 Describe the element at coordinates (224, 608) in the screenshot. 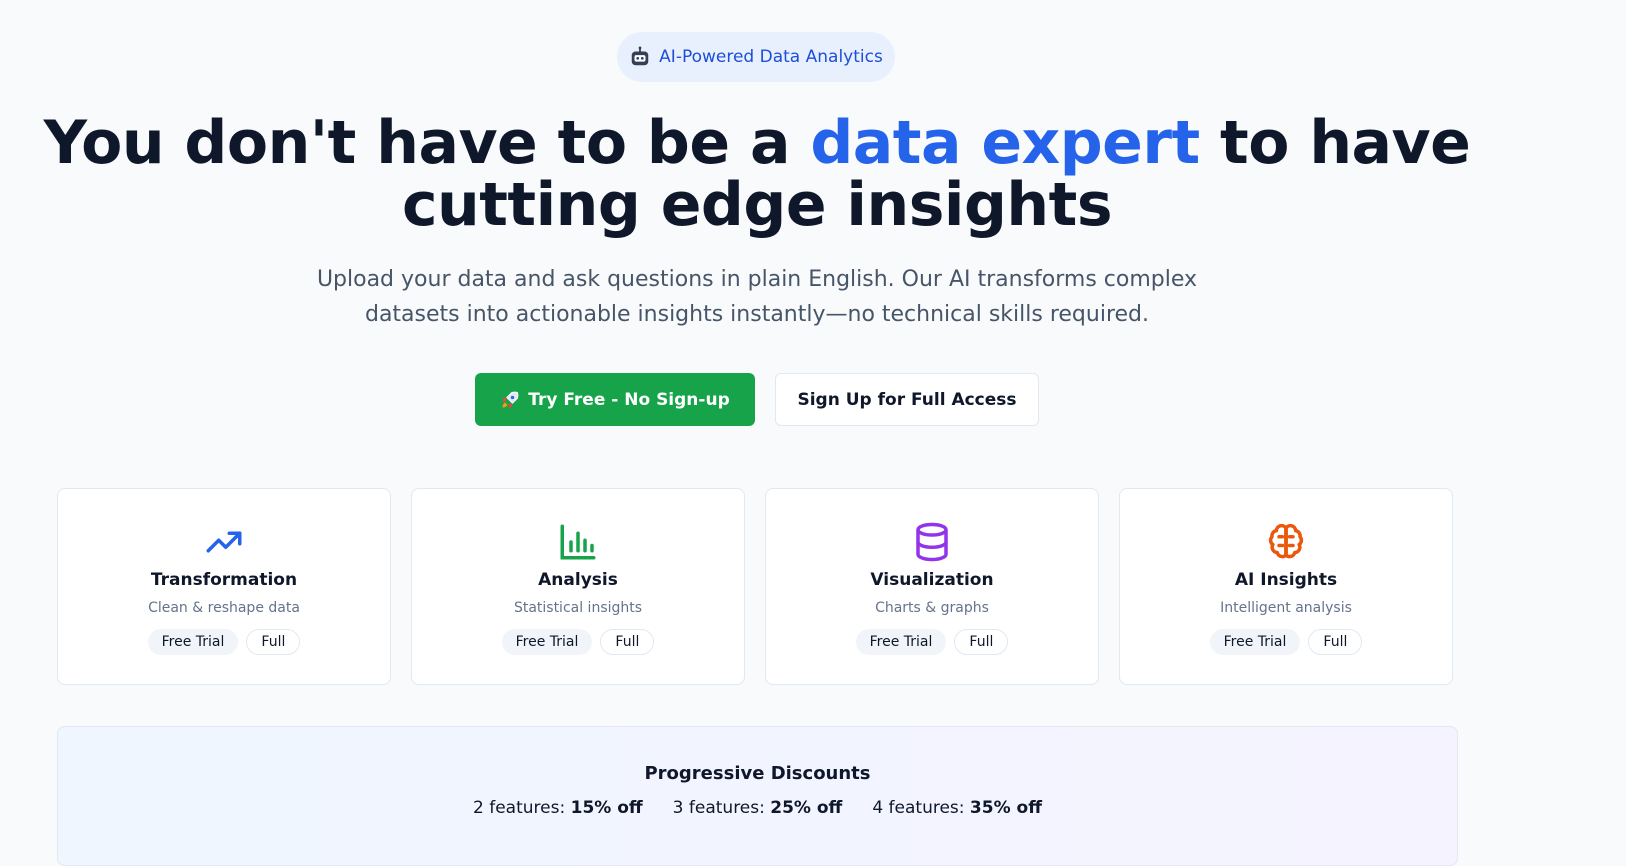

I see `feature-desc: Clean & reshape data` at that location.